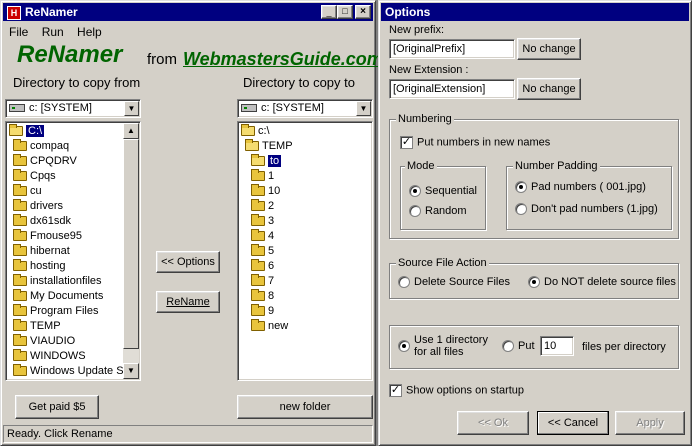 The image size is (692, 446). I want to click on tree-folder-item: 5, so click(305, 251).